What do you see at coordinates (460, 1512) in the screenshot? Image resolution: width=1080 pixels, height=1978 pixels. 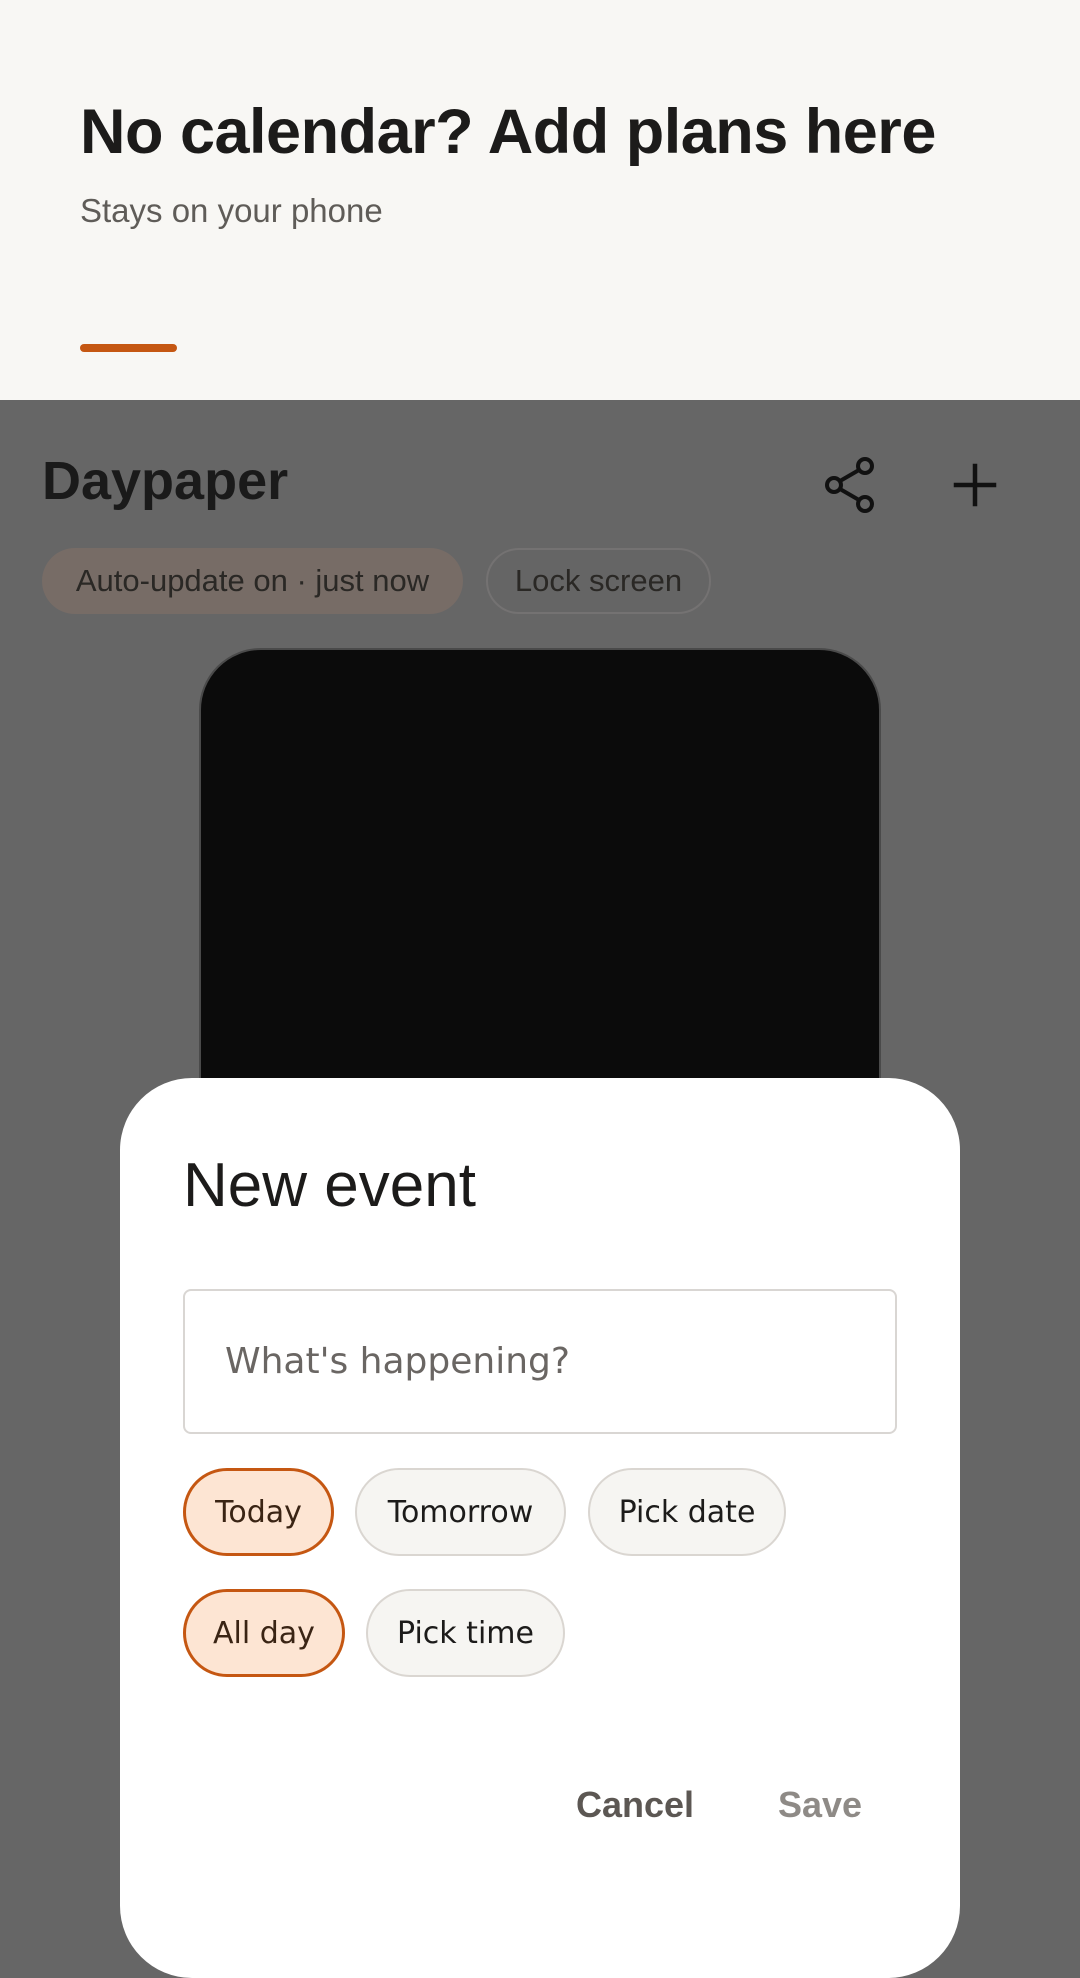 I see `date-chip-tomorrow: Tomorrow` at bounding box center [460, 1512].